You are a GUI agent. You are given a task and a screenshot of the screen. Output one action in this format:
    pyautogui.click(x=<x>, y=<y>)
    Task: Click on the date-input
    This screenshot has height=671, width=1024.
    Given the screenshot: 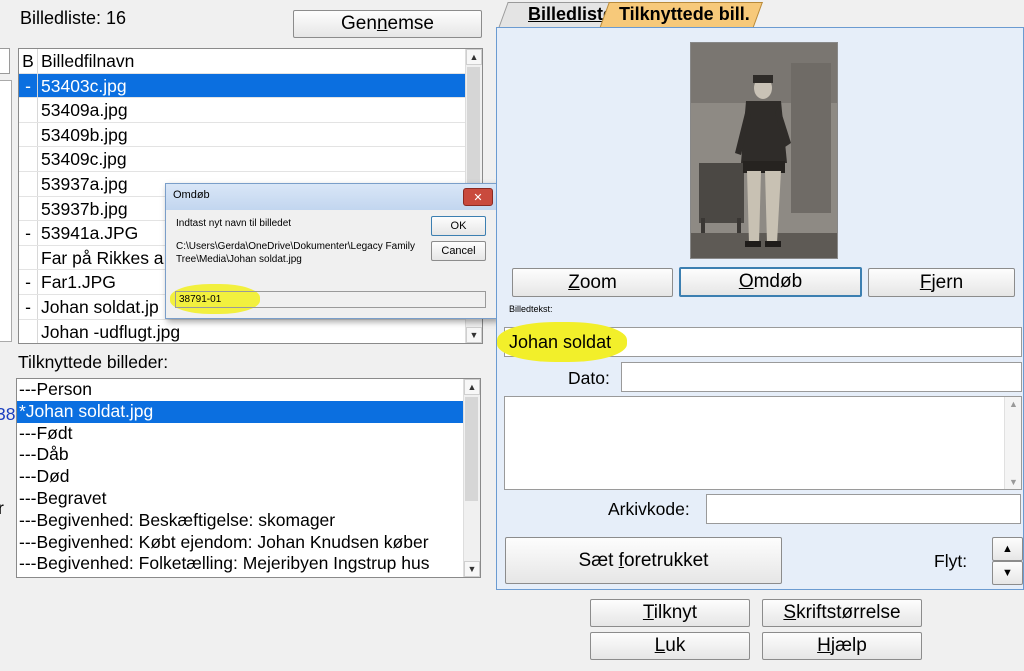 What is the action you would take?
    pyautogui.click(x=821, y=377)
    